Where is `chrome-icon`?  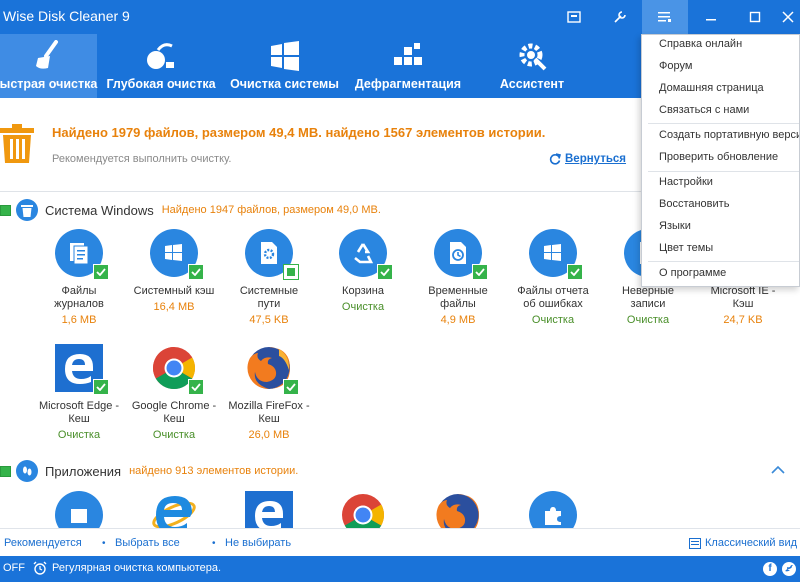 chrome-icon is located at coordinates (363, 509).